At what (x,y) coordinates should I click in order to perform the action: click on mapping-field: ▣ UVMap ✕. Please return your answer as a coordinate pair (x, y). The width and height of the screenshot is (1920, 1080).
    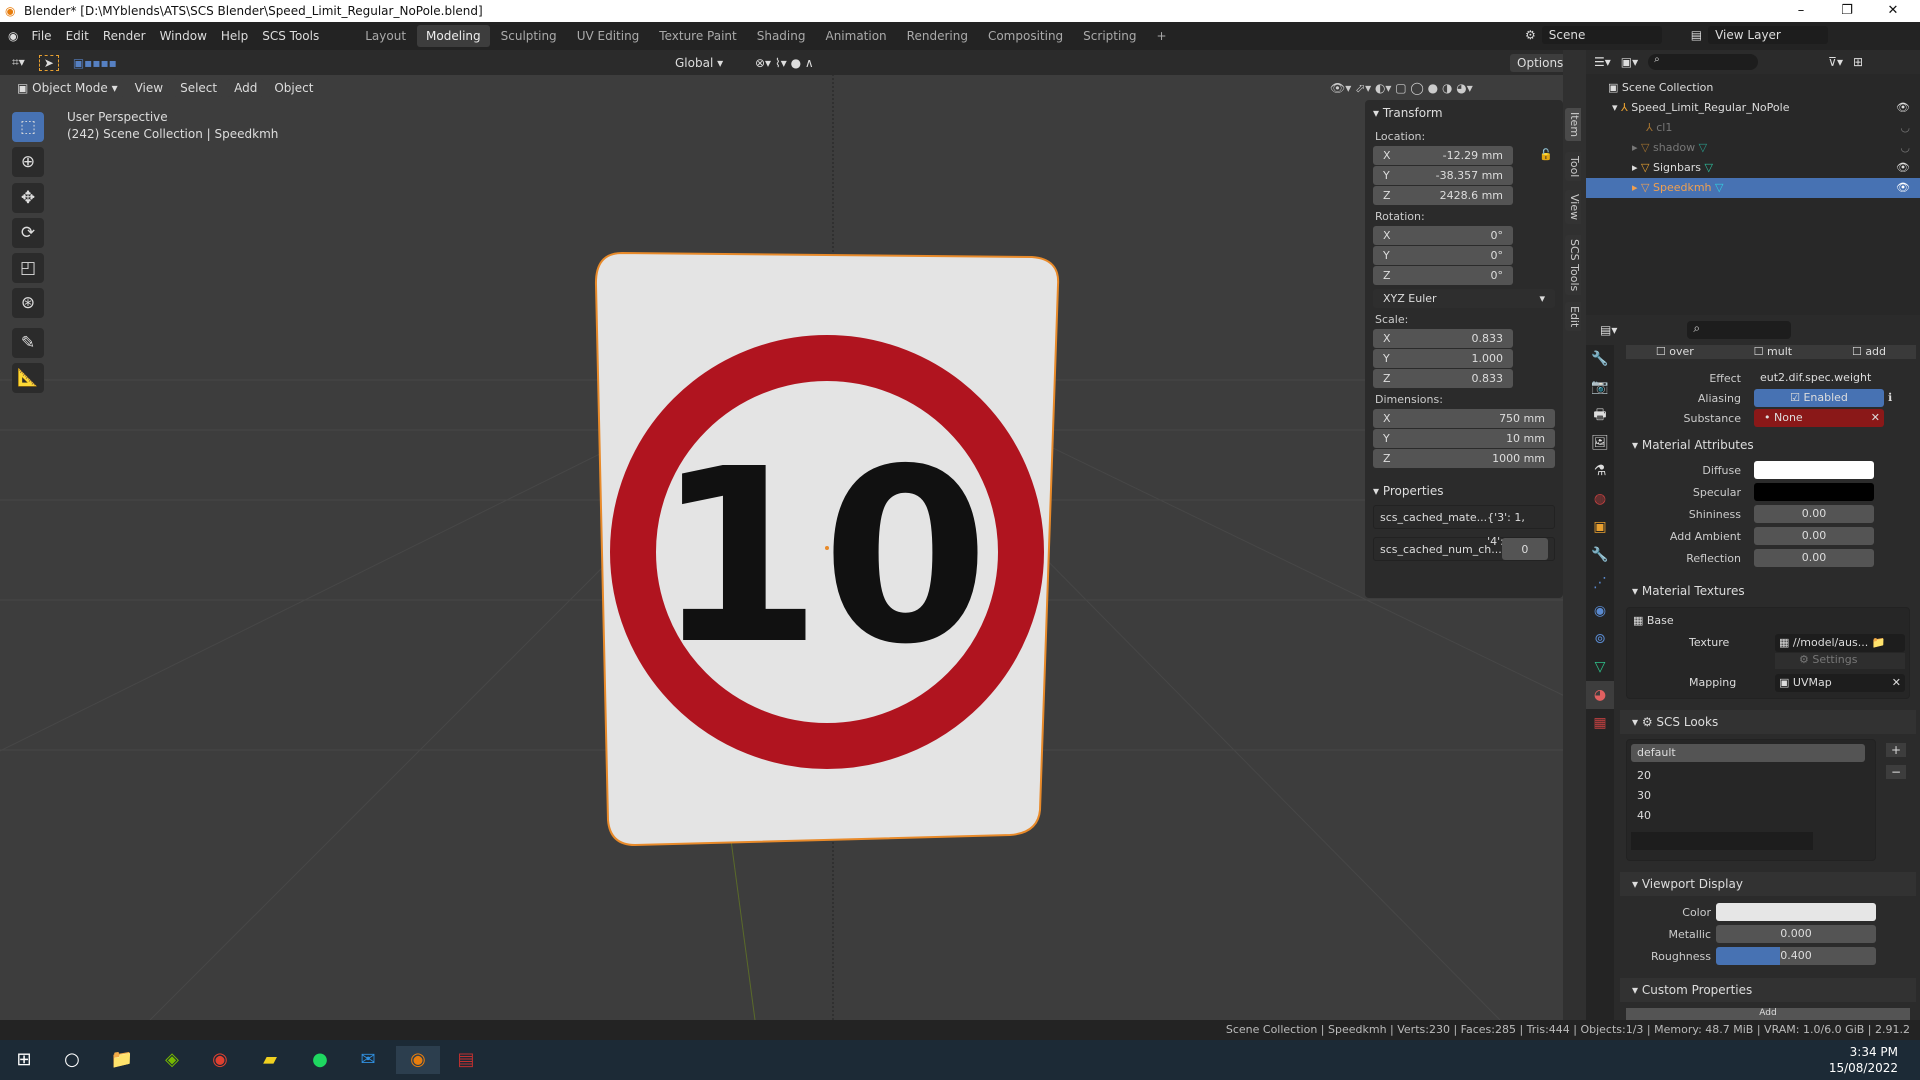
    Looking at the image, I should click on (1840, 683).